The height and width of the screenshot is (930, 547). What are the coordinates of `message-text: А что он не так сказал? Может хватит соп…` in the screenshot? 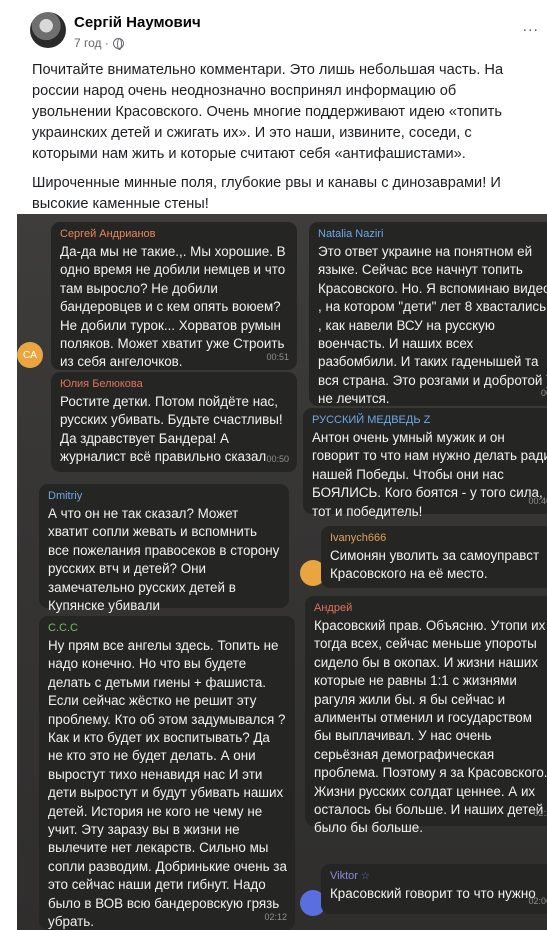 It's located at (164, 560).